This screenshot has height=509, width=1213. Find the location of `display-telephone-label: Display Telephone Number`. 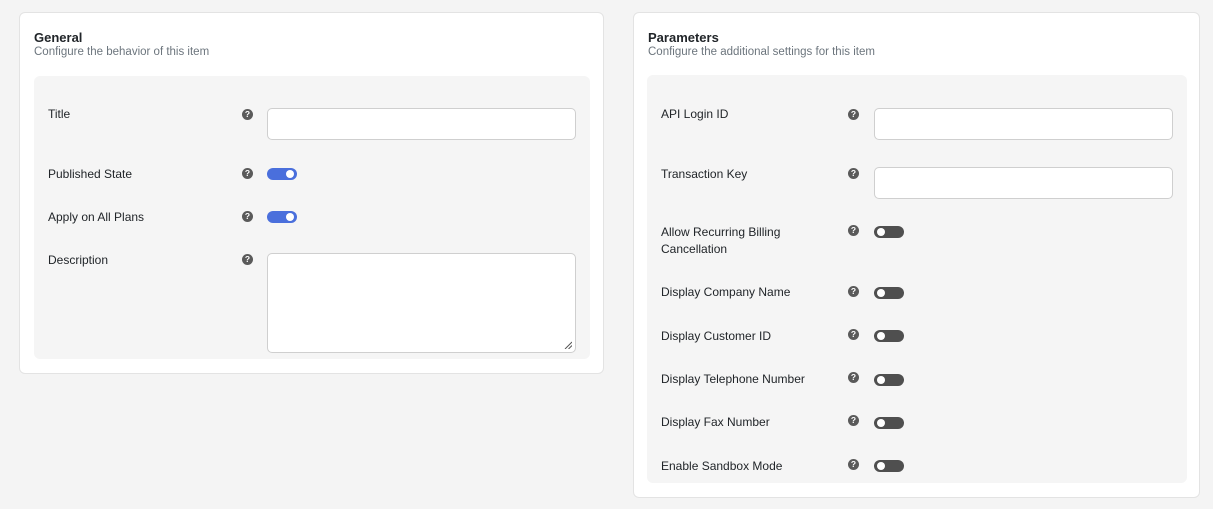

display-telephone-label: Display Telephone Number is located at coordinates (733, 379).